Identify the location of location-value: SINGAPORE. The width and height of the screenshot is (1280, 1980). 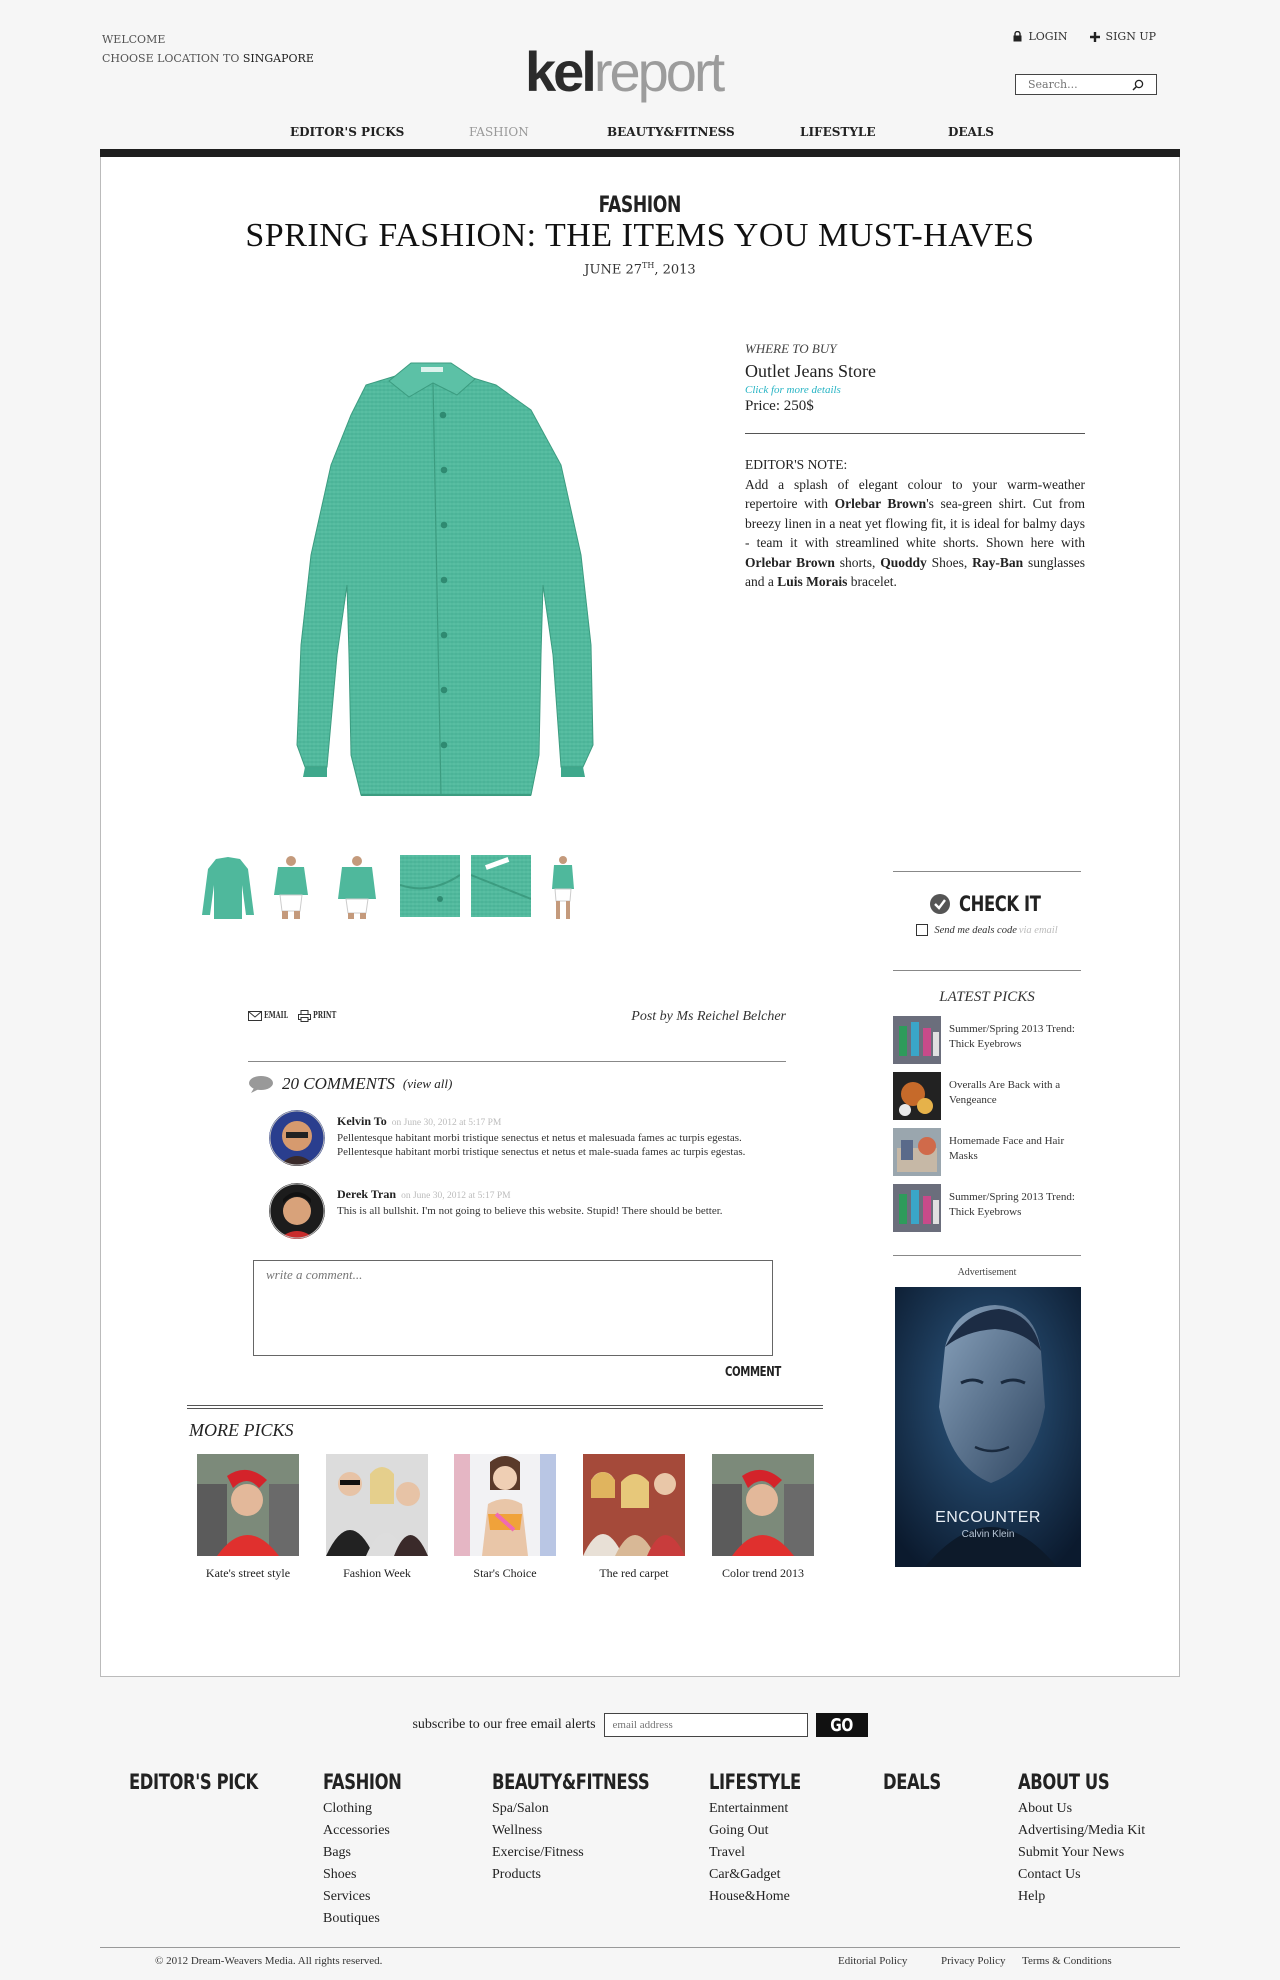
(278, 58).